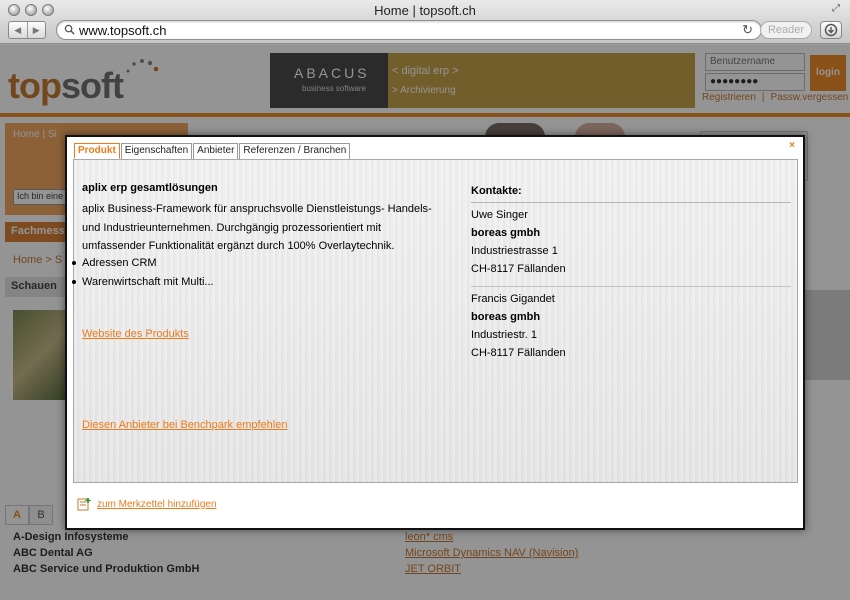 The image size is (850, 600). What do you see at coordinates (69, 29) in the screenshot?
I see `search-icon` at bounding box center [69, 29].